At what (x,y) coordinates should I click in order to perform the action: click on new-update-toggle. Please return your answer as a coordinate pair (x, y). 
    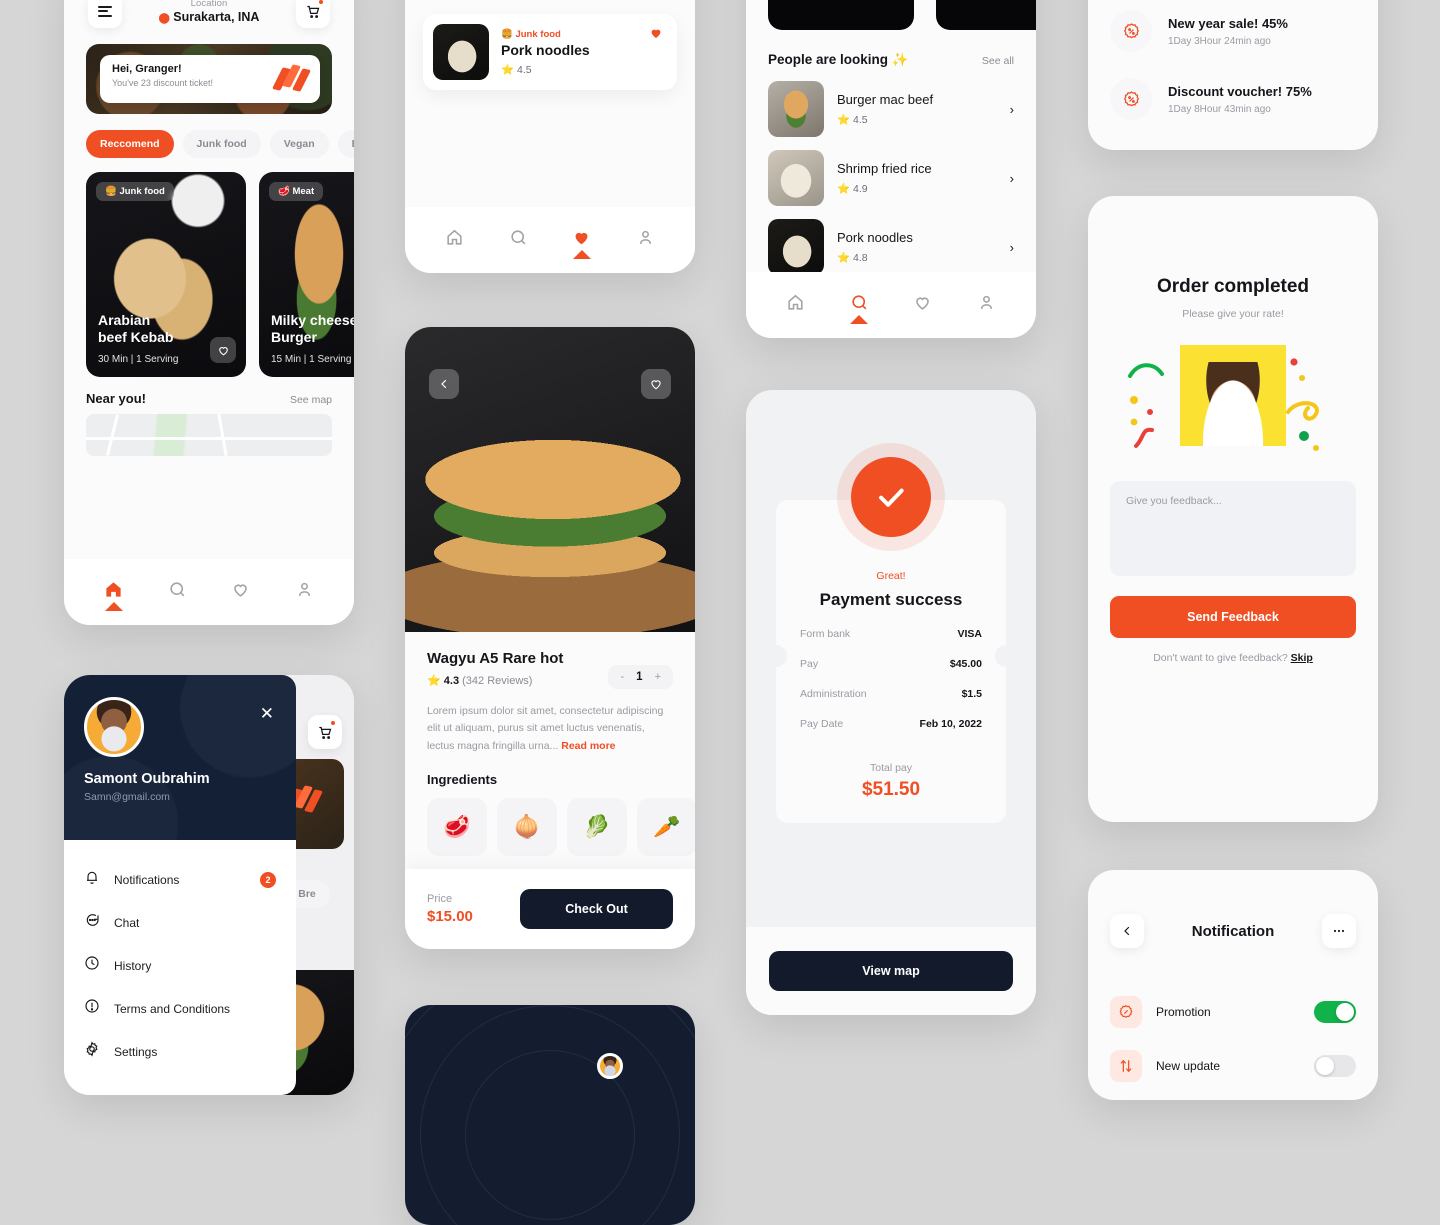
    Looking at the image, I should click on (1335, 1066).